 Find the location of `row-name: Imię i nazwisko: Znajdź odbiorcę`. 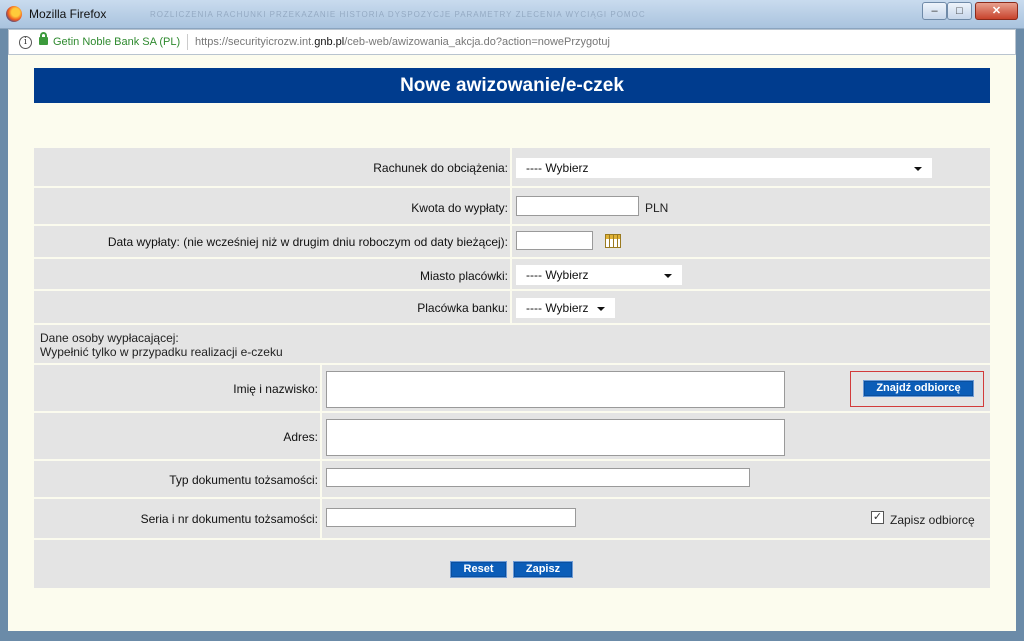

row-name: Imię i nazwisko: Znajdź odbiorcę is located at coordinates (512, 389).